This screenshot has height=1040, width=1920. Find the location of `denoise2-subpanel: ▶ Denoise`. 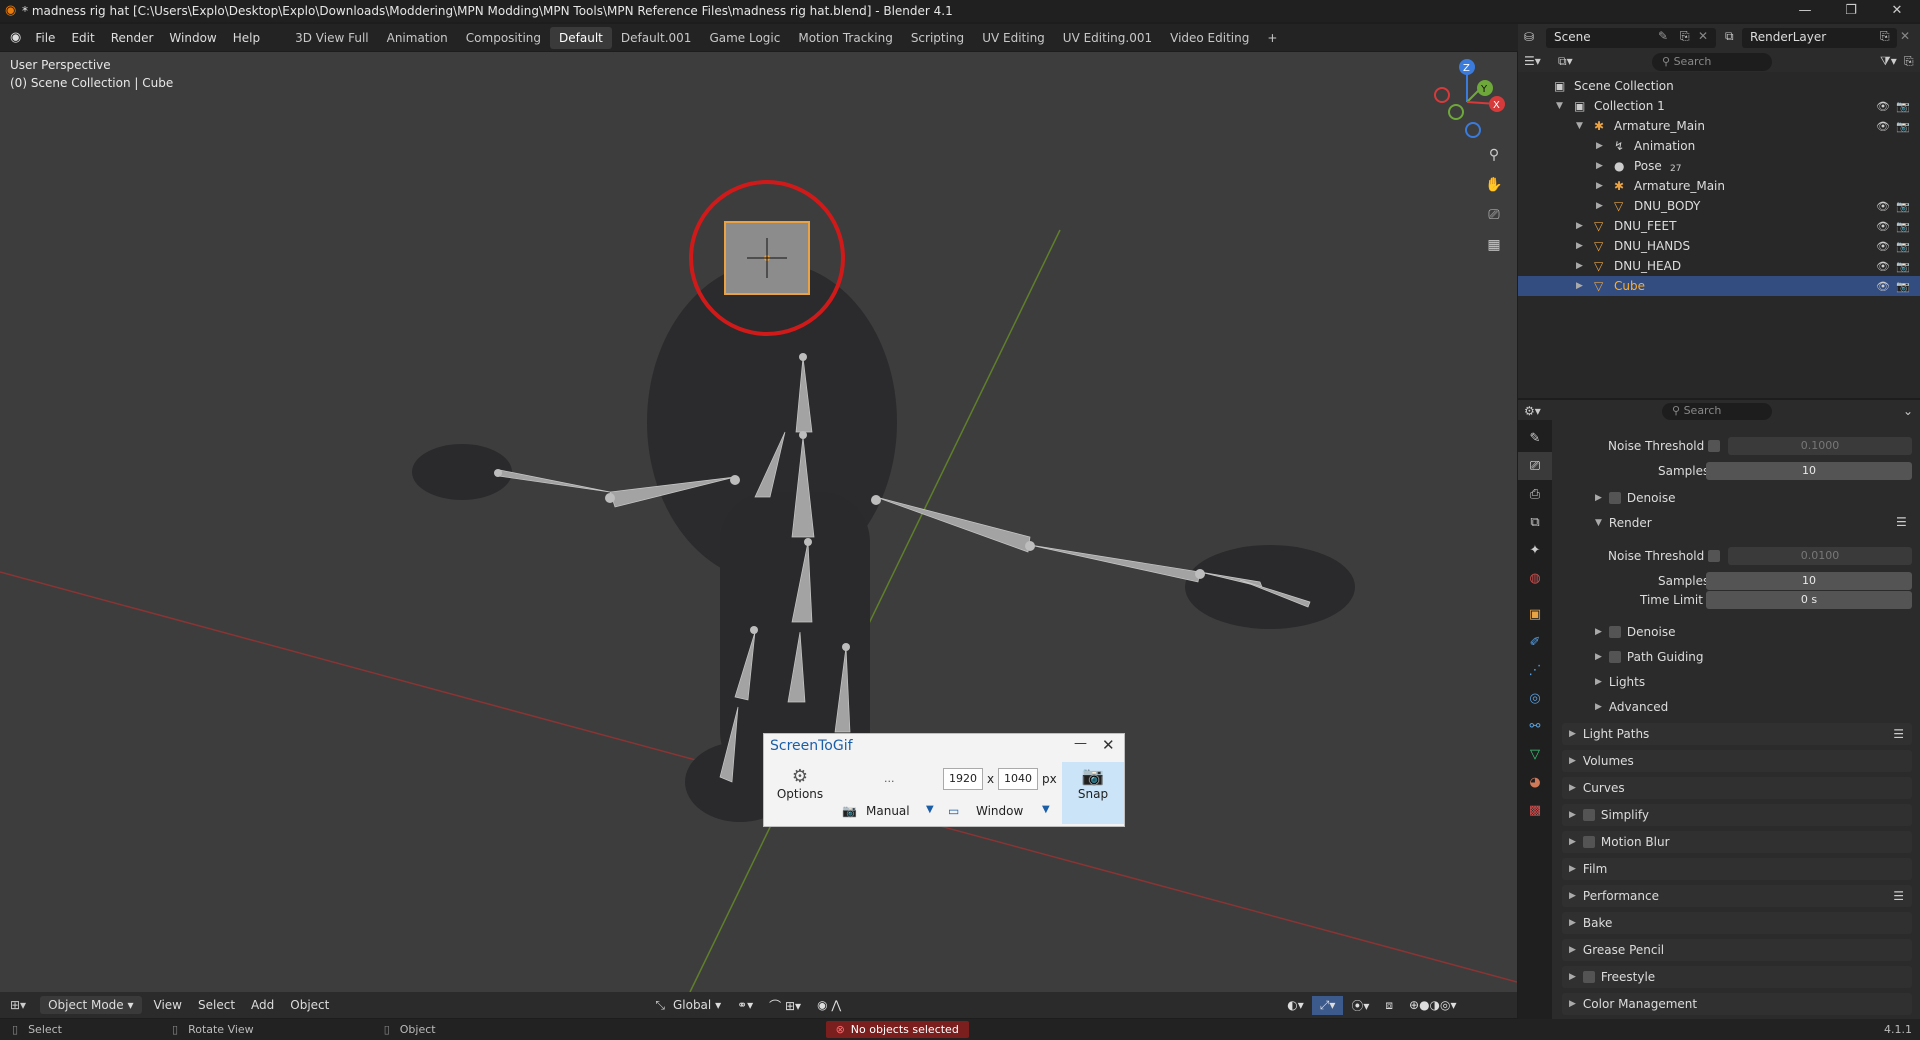

denoise2-subpanel: ▶ Denoise is located at coordinates (1631, 632).